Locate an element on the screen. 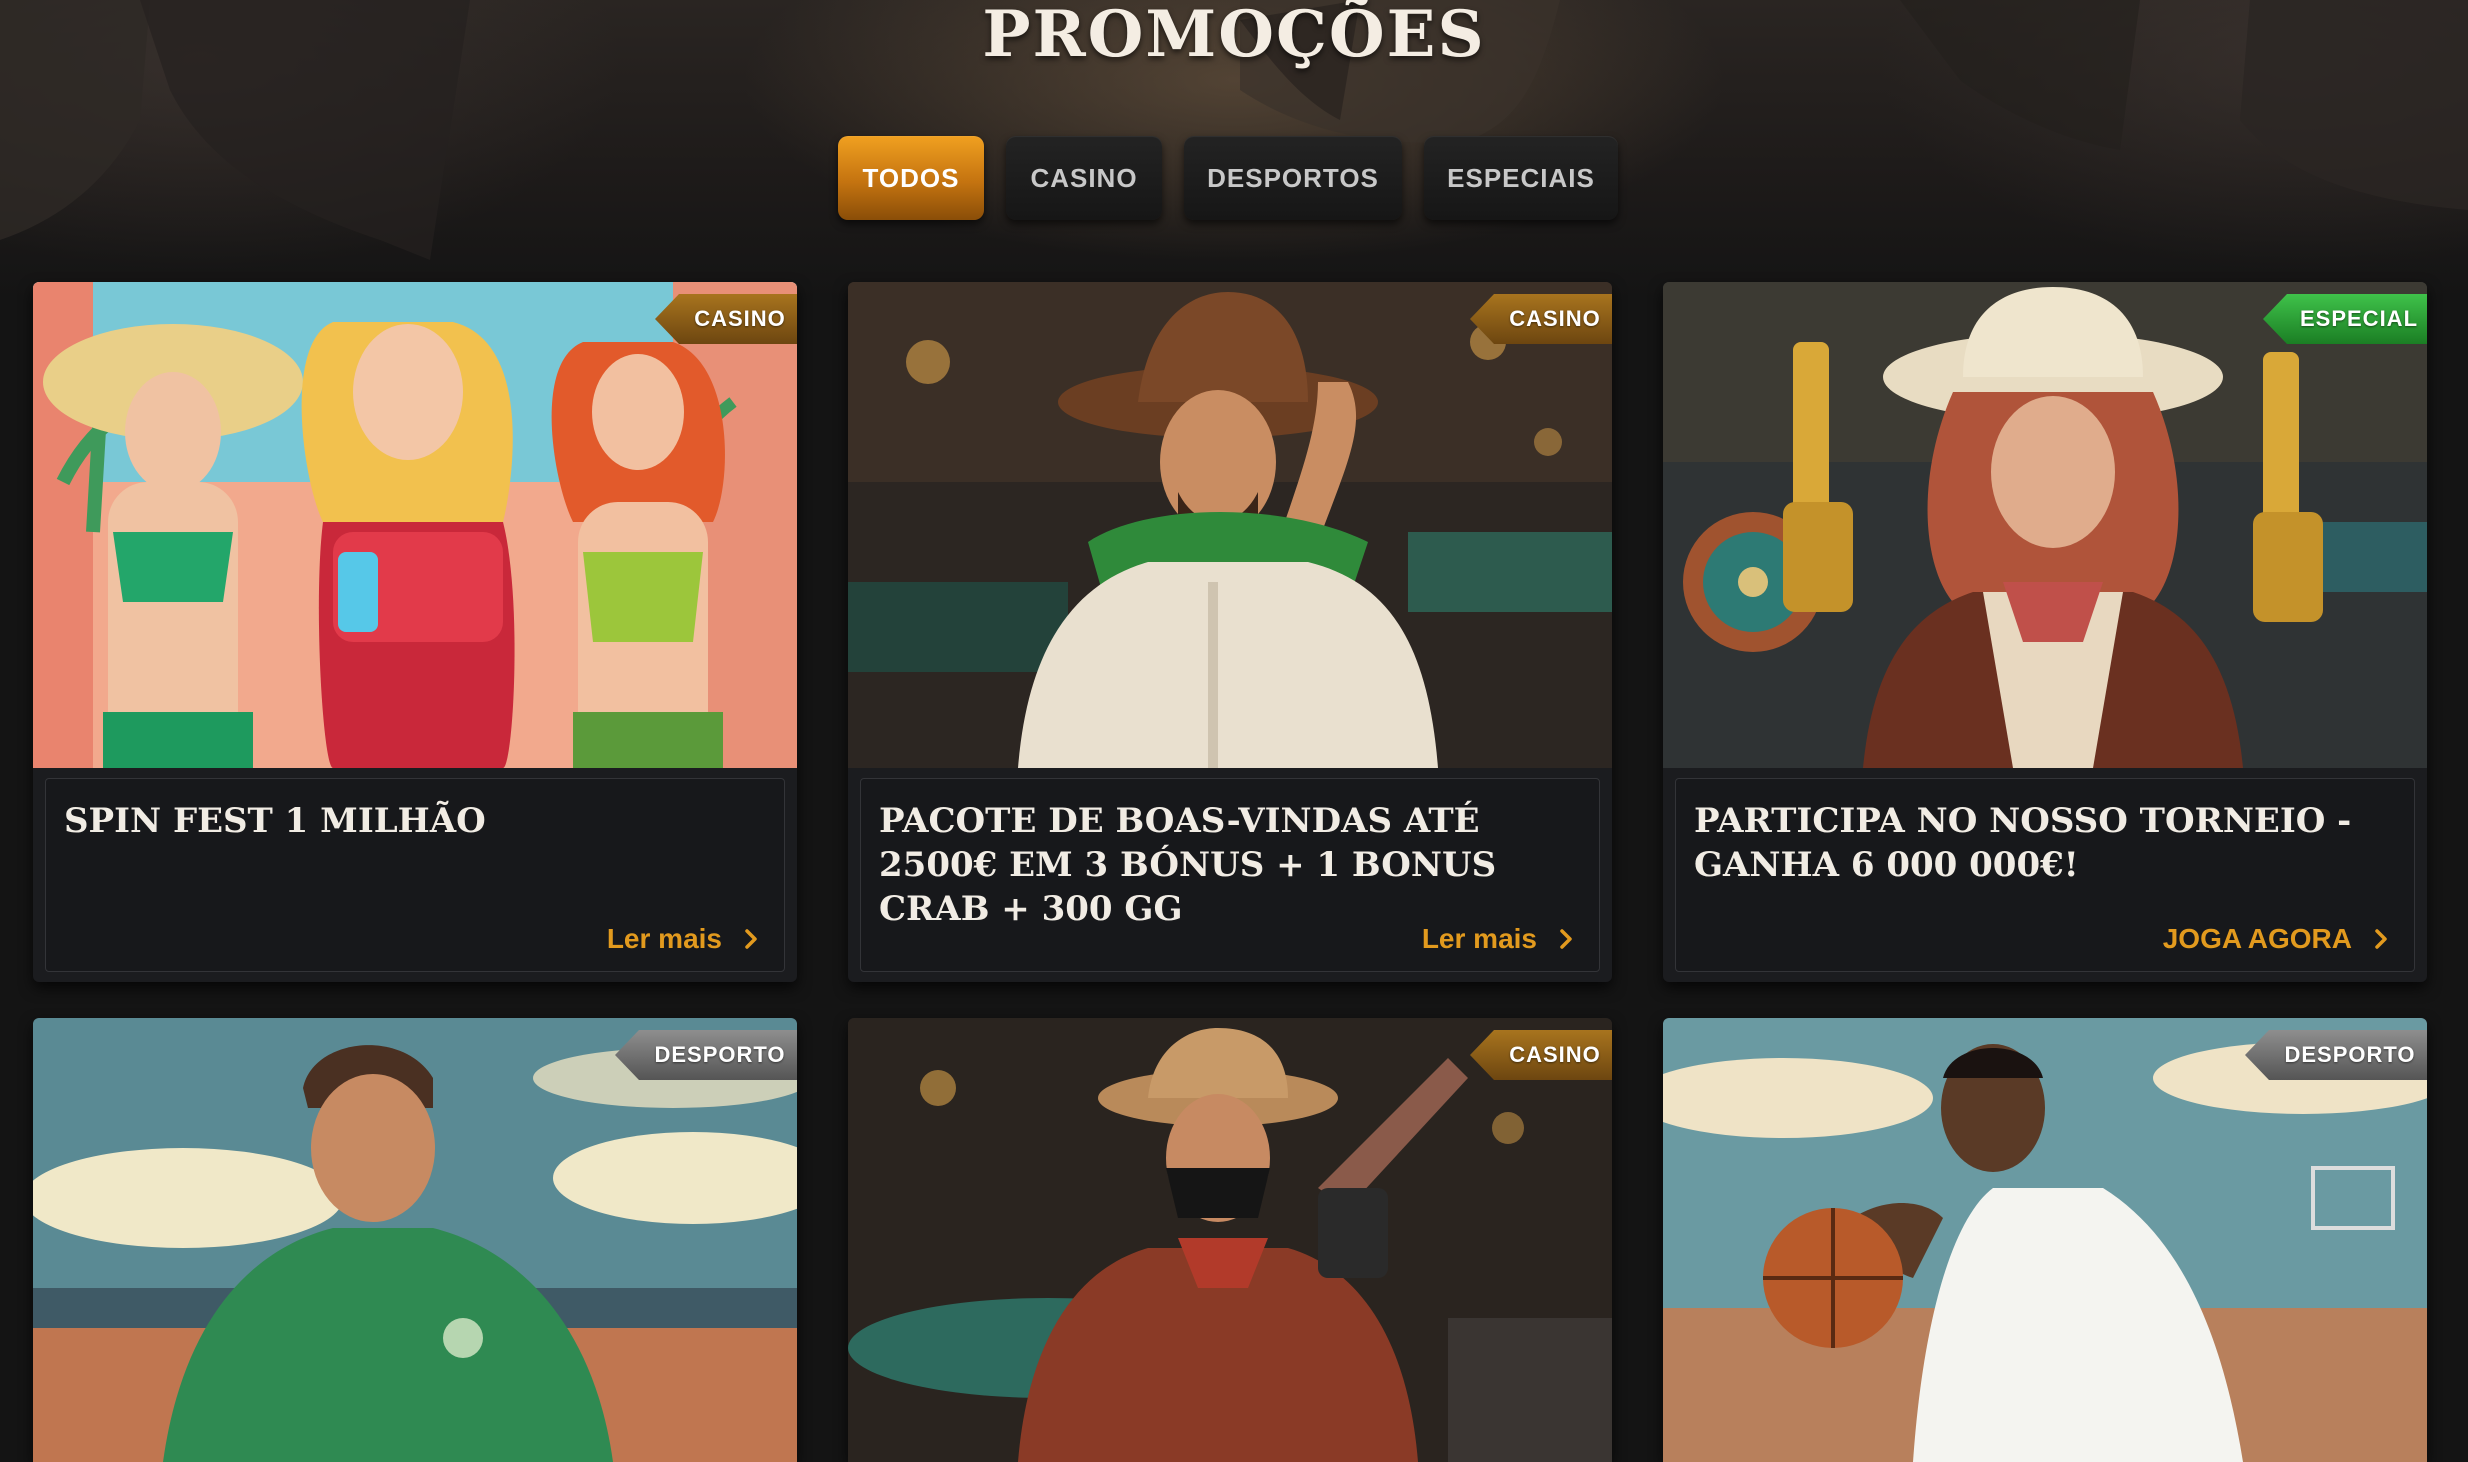  promo-image-football-player: DESPORTO is located at coordinates (415, 1240).